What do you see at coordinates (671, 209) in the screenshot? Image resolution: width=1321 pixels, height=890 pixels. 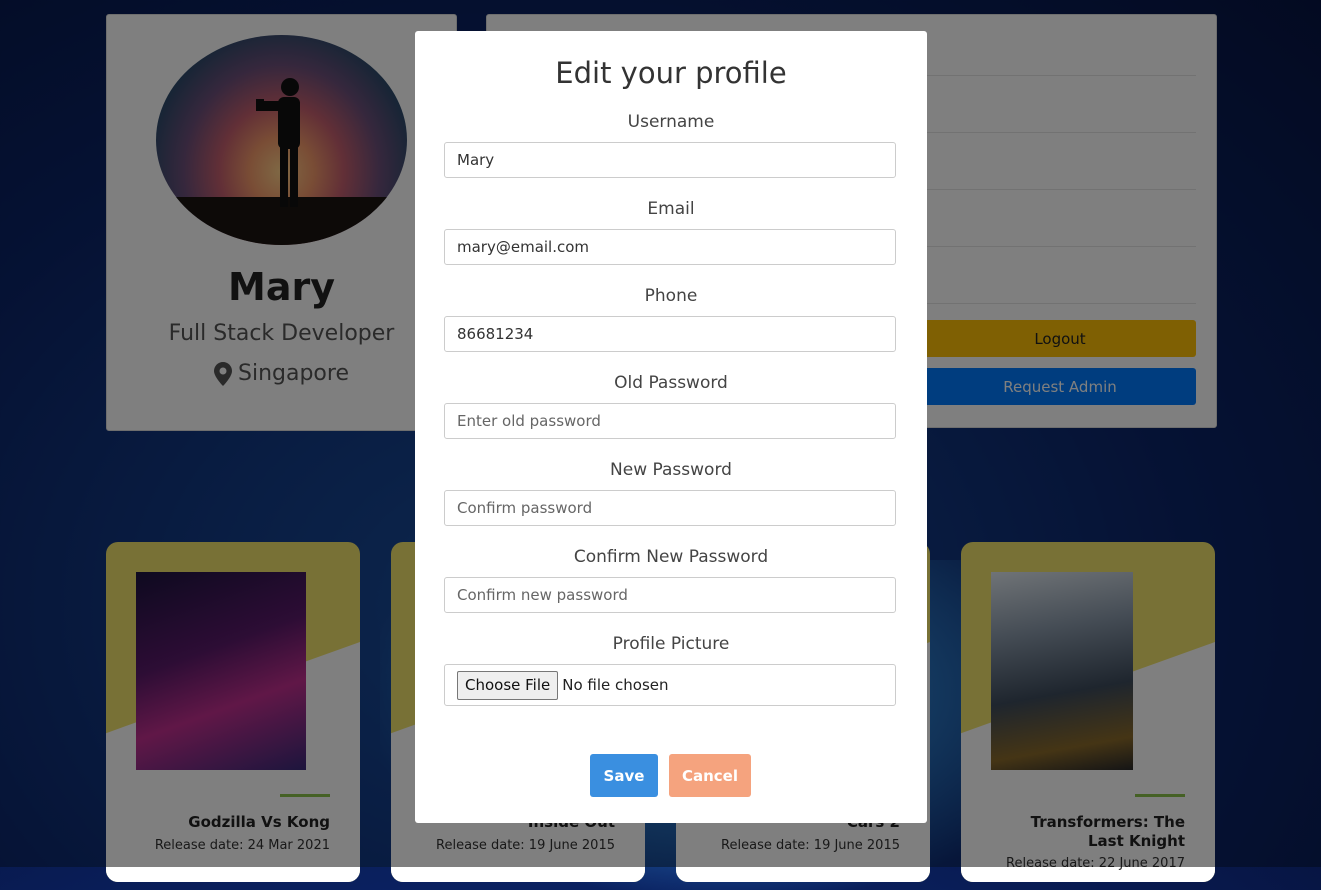 I see `email-label: Email` at bounding box center [671, 209].